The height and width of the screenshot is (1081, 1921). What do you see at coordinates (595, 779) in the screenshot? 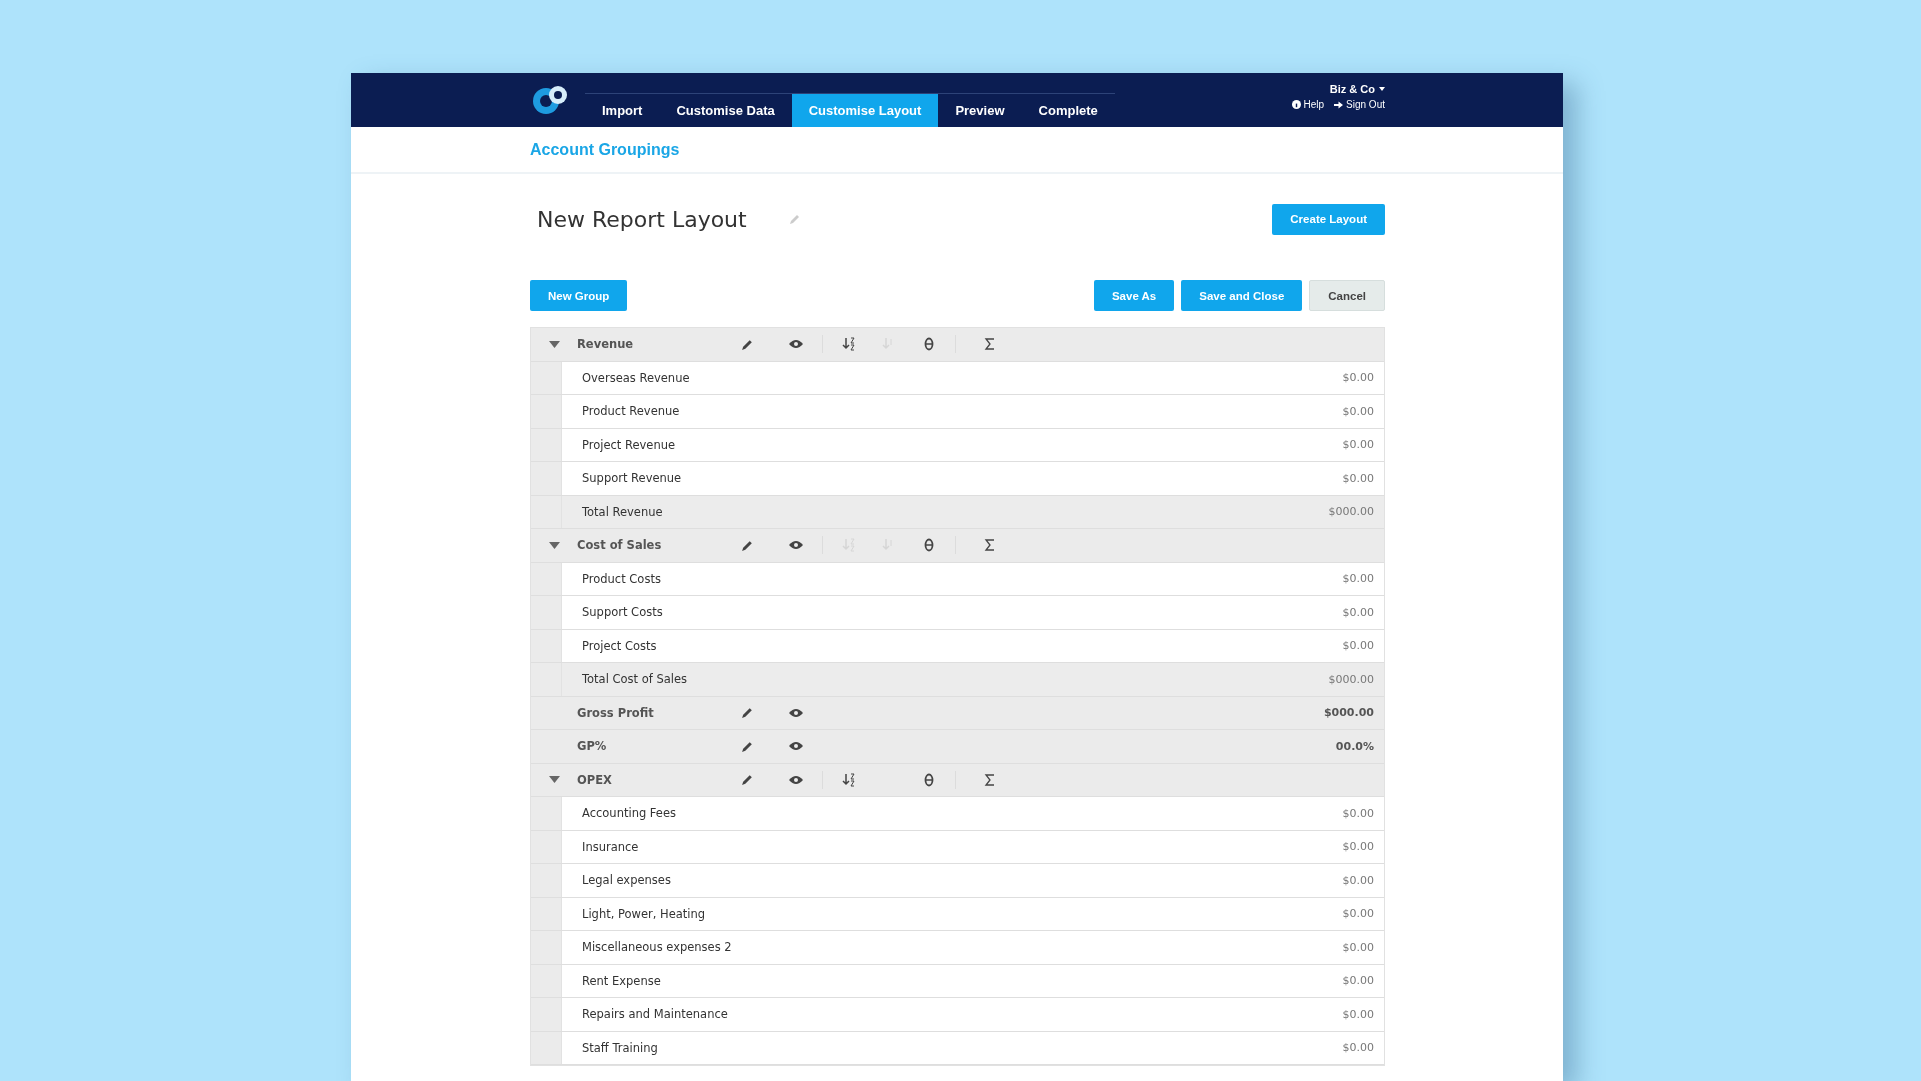
I see `group-name: OPEX` at bounding box center [595, 779].